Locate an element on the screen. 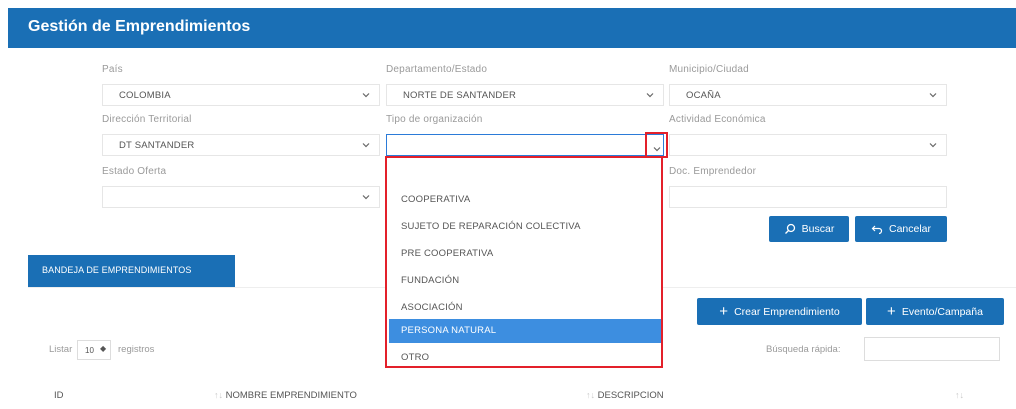 This screenshot has width=1016, height=409. page-size-value: 10 is located at coordinates (89, 350).